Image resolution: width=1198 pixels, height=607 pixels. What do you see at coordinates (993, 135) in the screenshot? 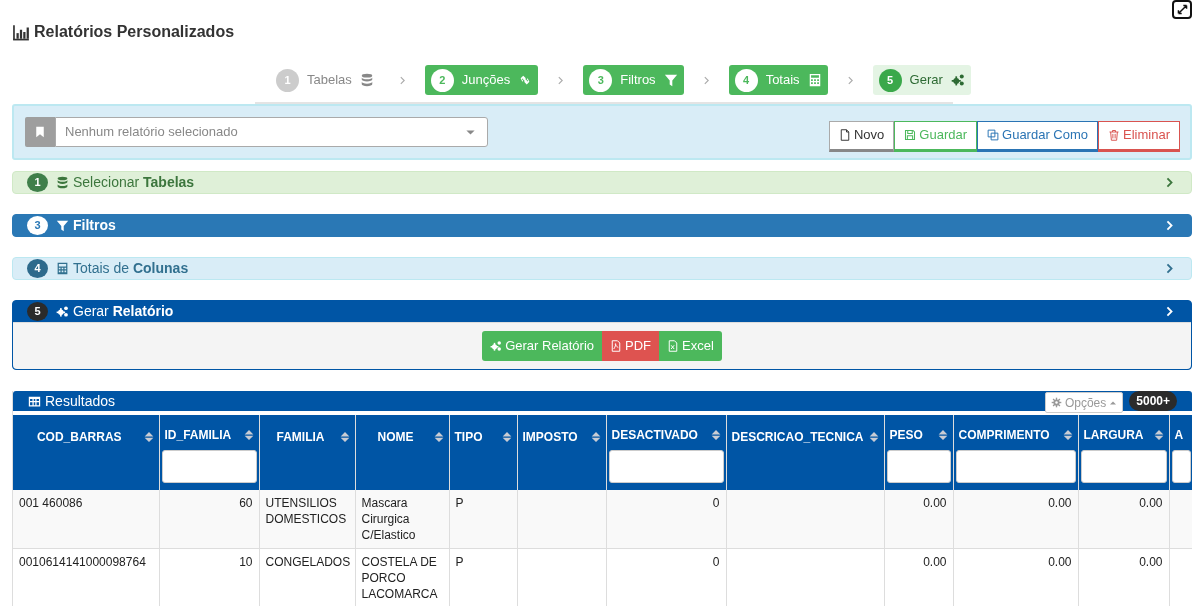
I see `copy-icon` at bounding box center [993, 135].